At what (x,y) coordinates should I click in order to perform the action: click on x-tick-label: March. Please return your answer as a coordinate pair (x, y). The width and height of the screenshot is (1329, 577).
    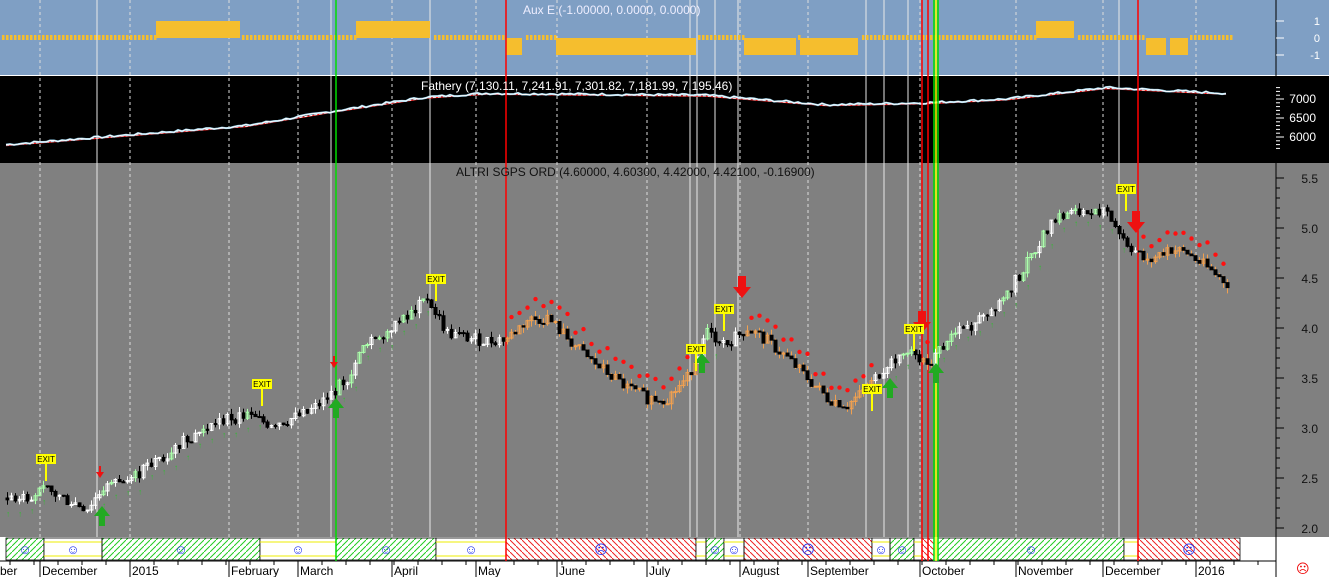
    Looking at the image, I should click on (316, 570).